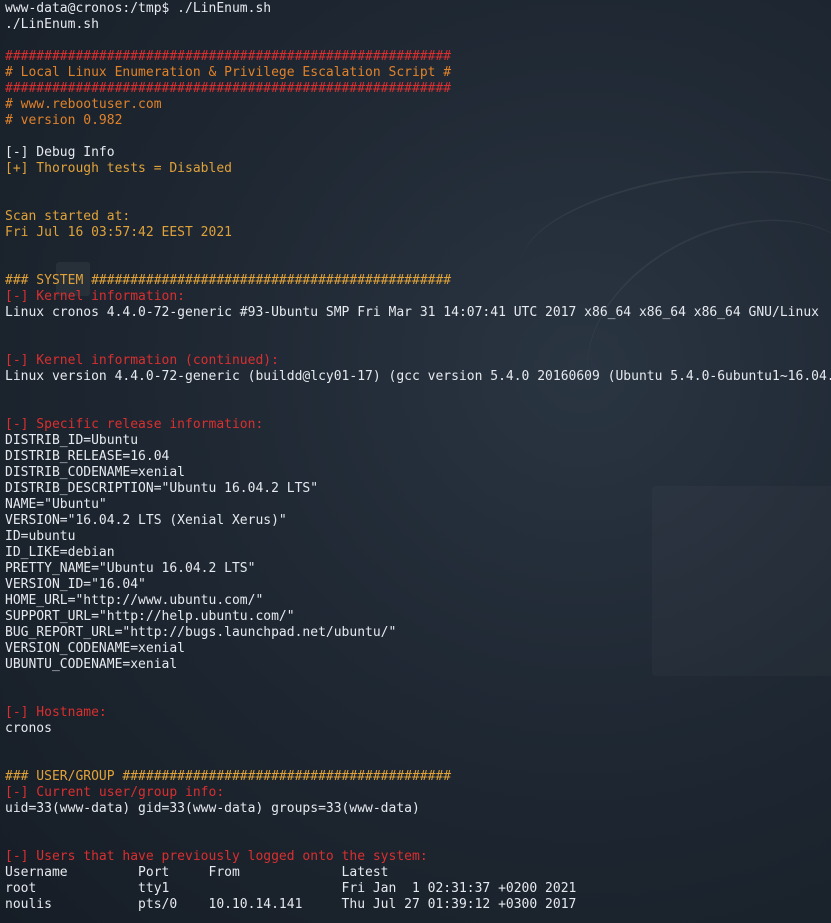  Describe the element at coordinates (197, 872) in the screenshot. I see `terminal-line: Username Port From Latest` at that location.